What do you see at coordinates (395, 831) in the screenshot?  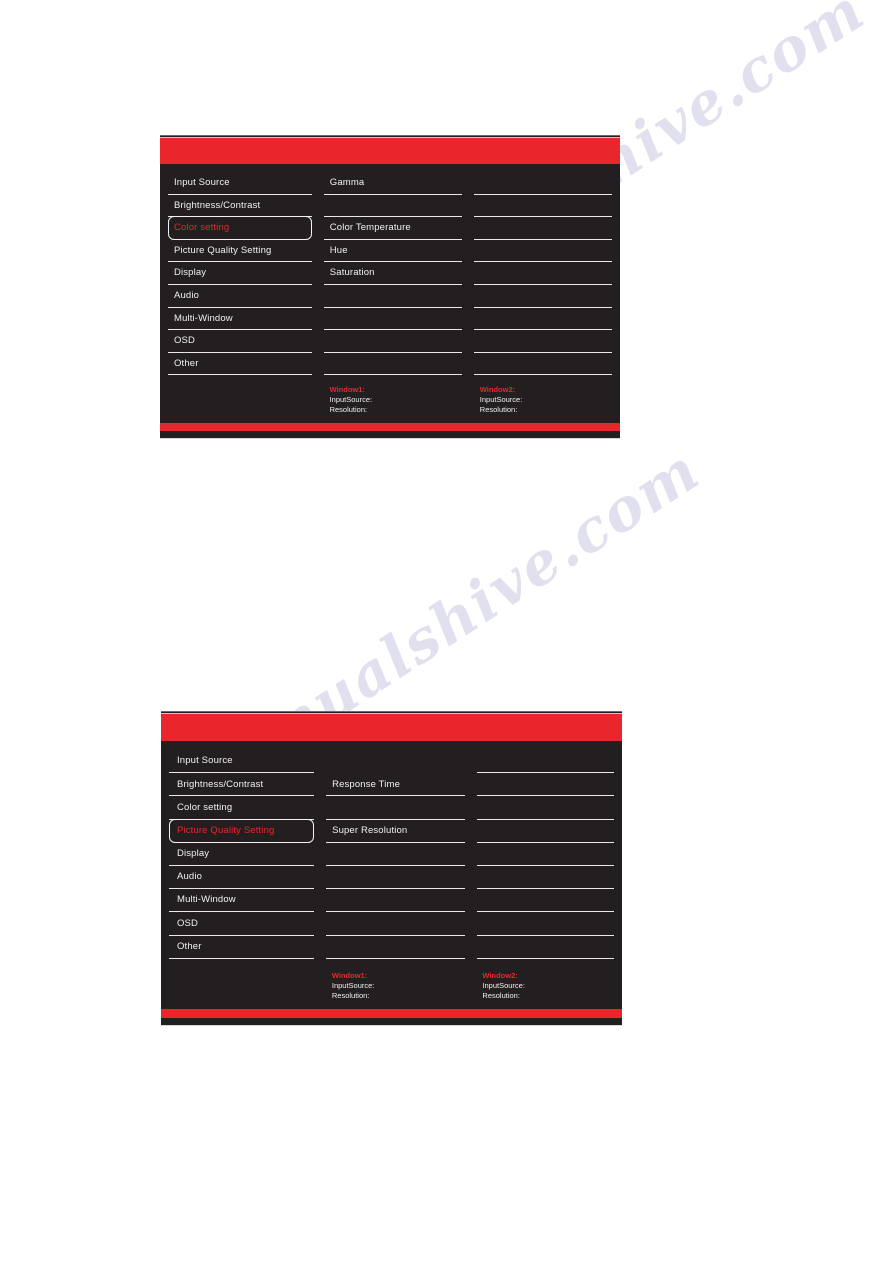 I see `submenu-item-super-resolution: Super Resolution` at bounding box center [395, 831].